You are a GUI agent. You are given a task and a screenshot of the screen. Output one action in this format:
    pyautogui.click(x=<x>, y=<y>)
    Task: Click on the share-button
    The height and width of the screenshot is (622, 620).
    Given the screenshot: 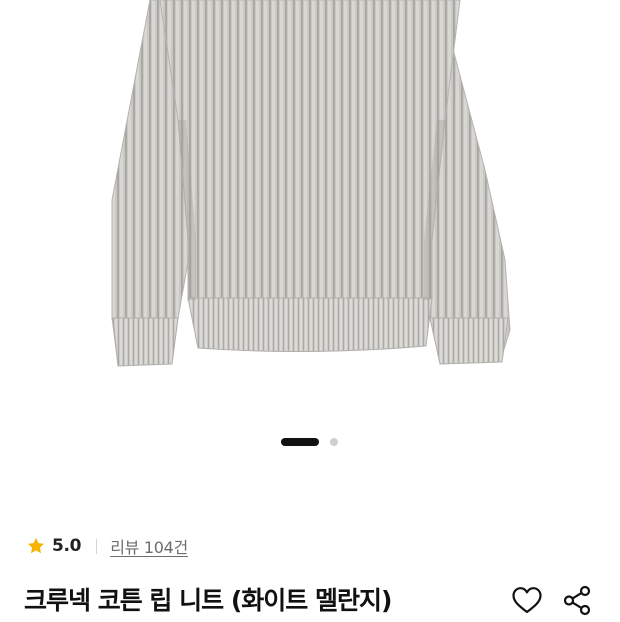 What is the action you would take?
    pyautogui.click(x=578, y=601)
    